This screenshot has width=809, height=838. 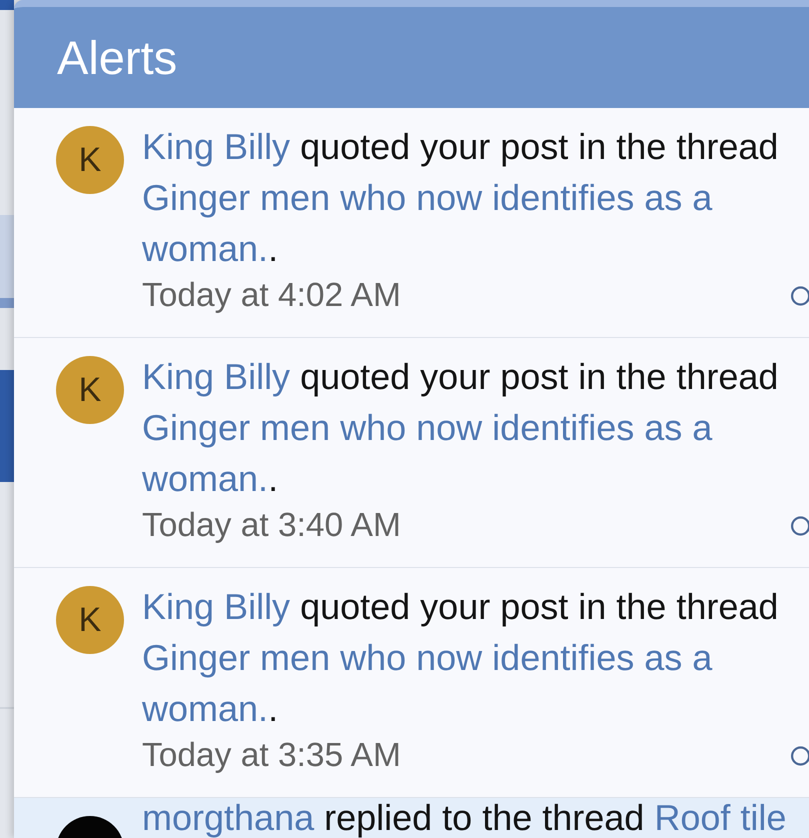 What do you see at coordinates (271, 756) in the screenshot?
I see `alert-time: Today at 3:35 AM` at bounding box center [271, 756].